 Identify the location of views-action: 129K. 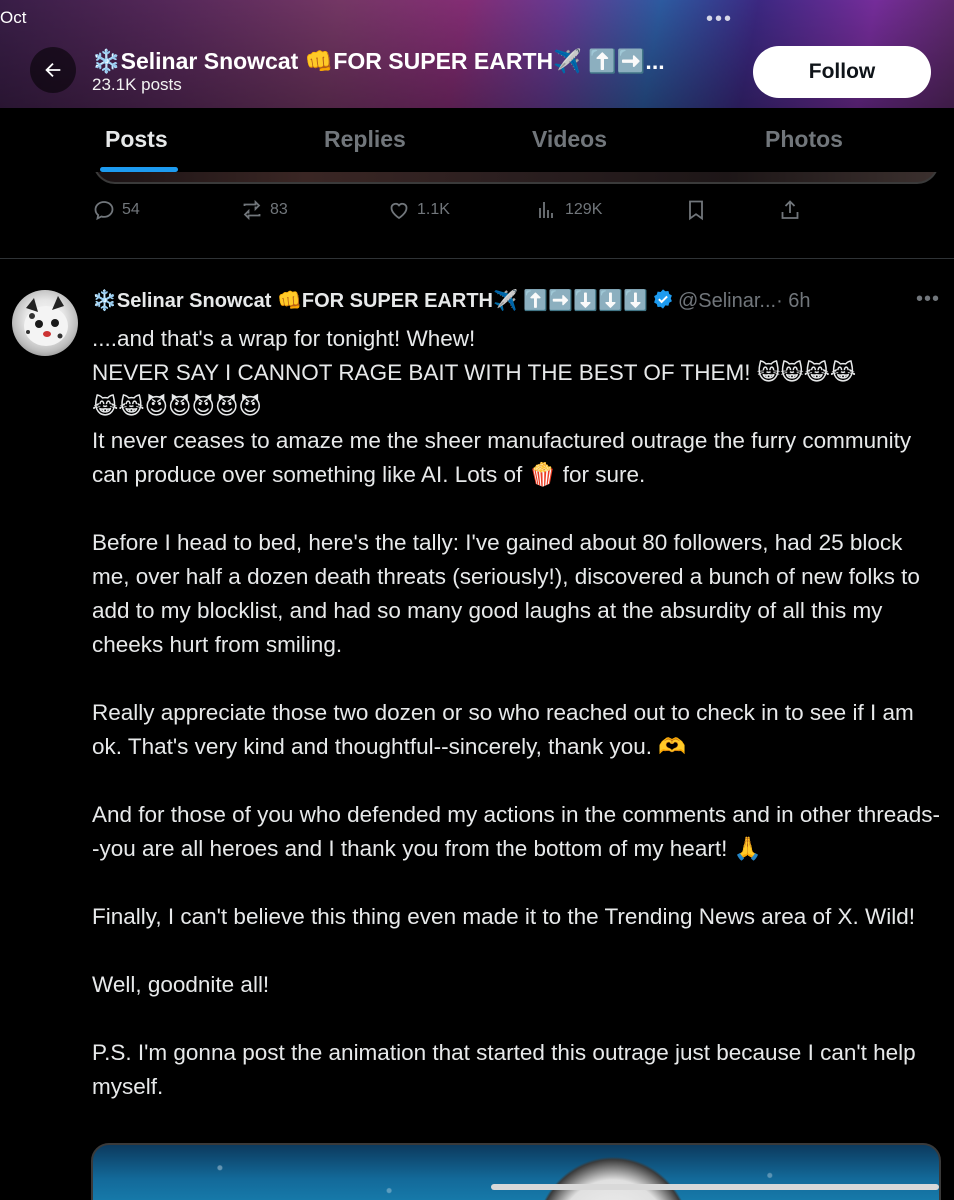
(568, 210).